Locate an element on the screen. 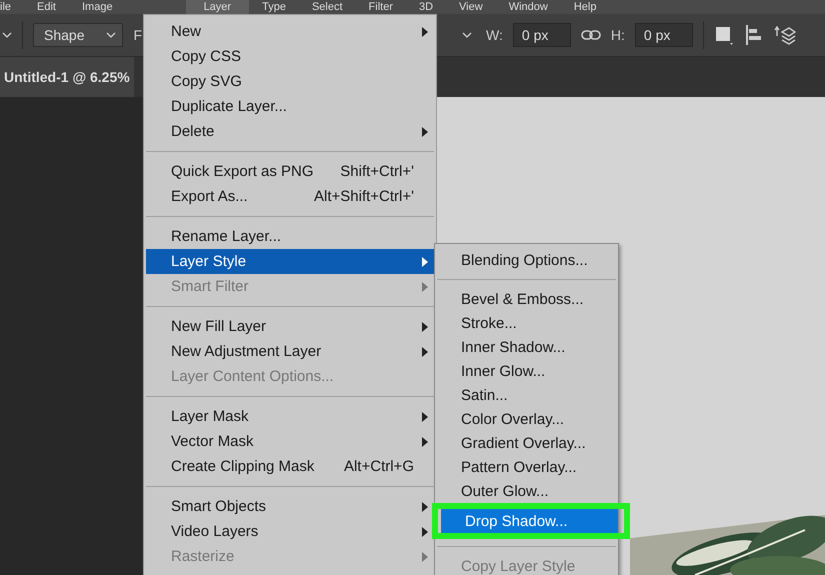 The width and height of the screenshot is (825, 575). menu-item: New Fill Layer is located at coordinates (290, 326).